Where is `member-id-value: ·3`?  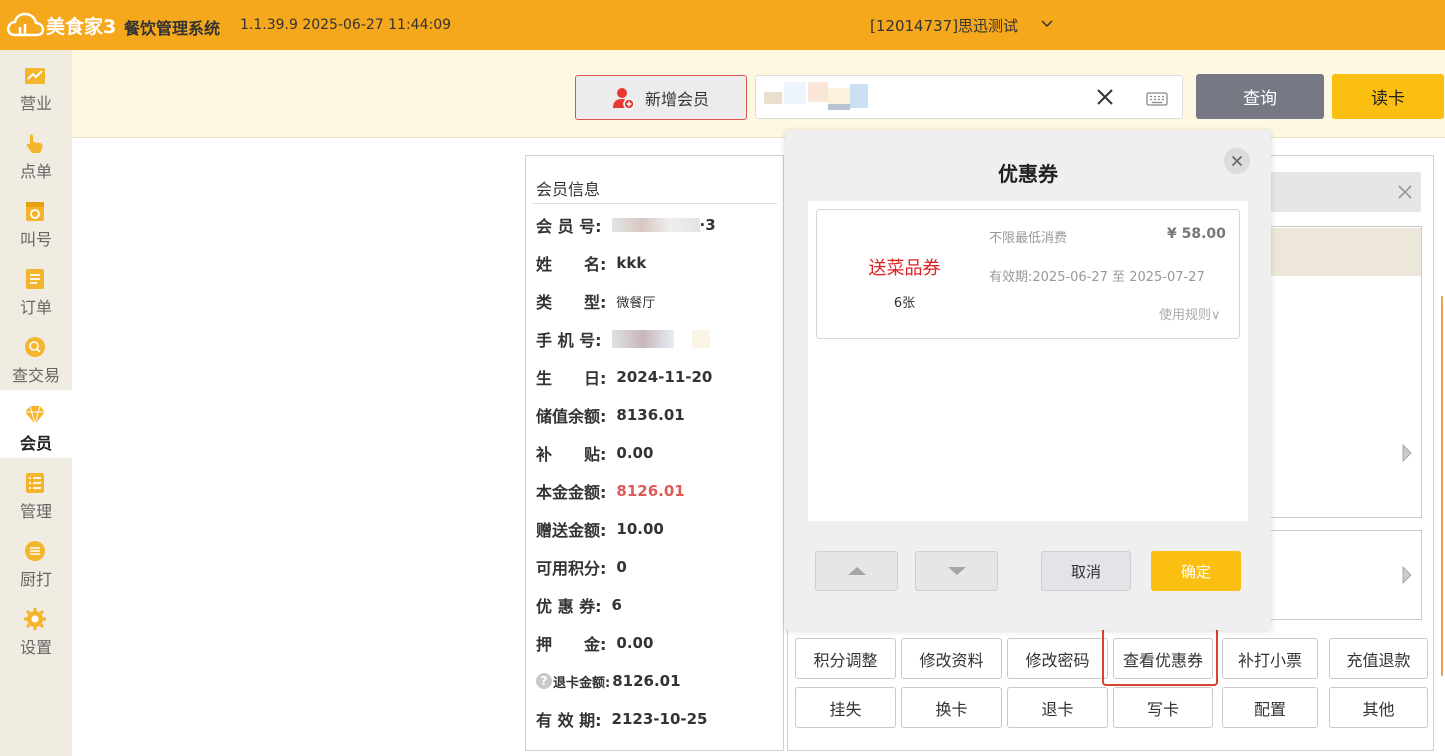
member-id-value: ·3 is located at coordinates (707, 225).